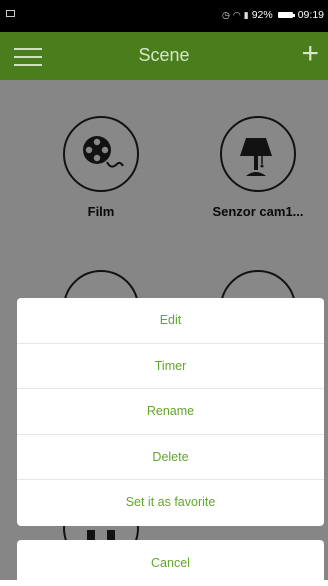  Describe the element at coordinates (10, 13) in the screenshot. I see `notification-icon` at that location.